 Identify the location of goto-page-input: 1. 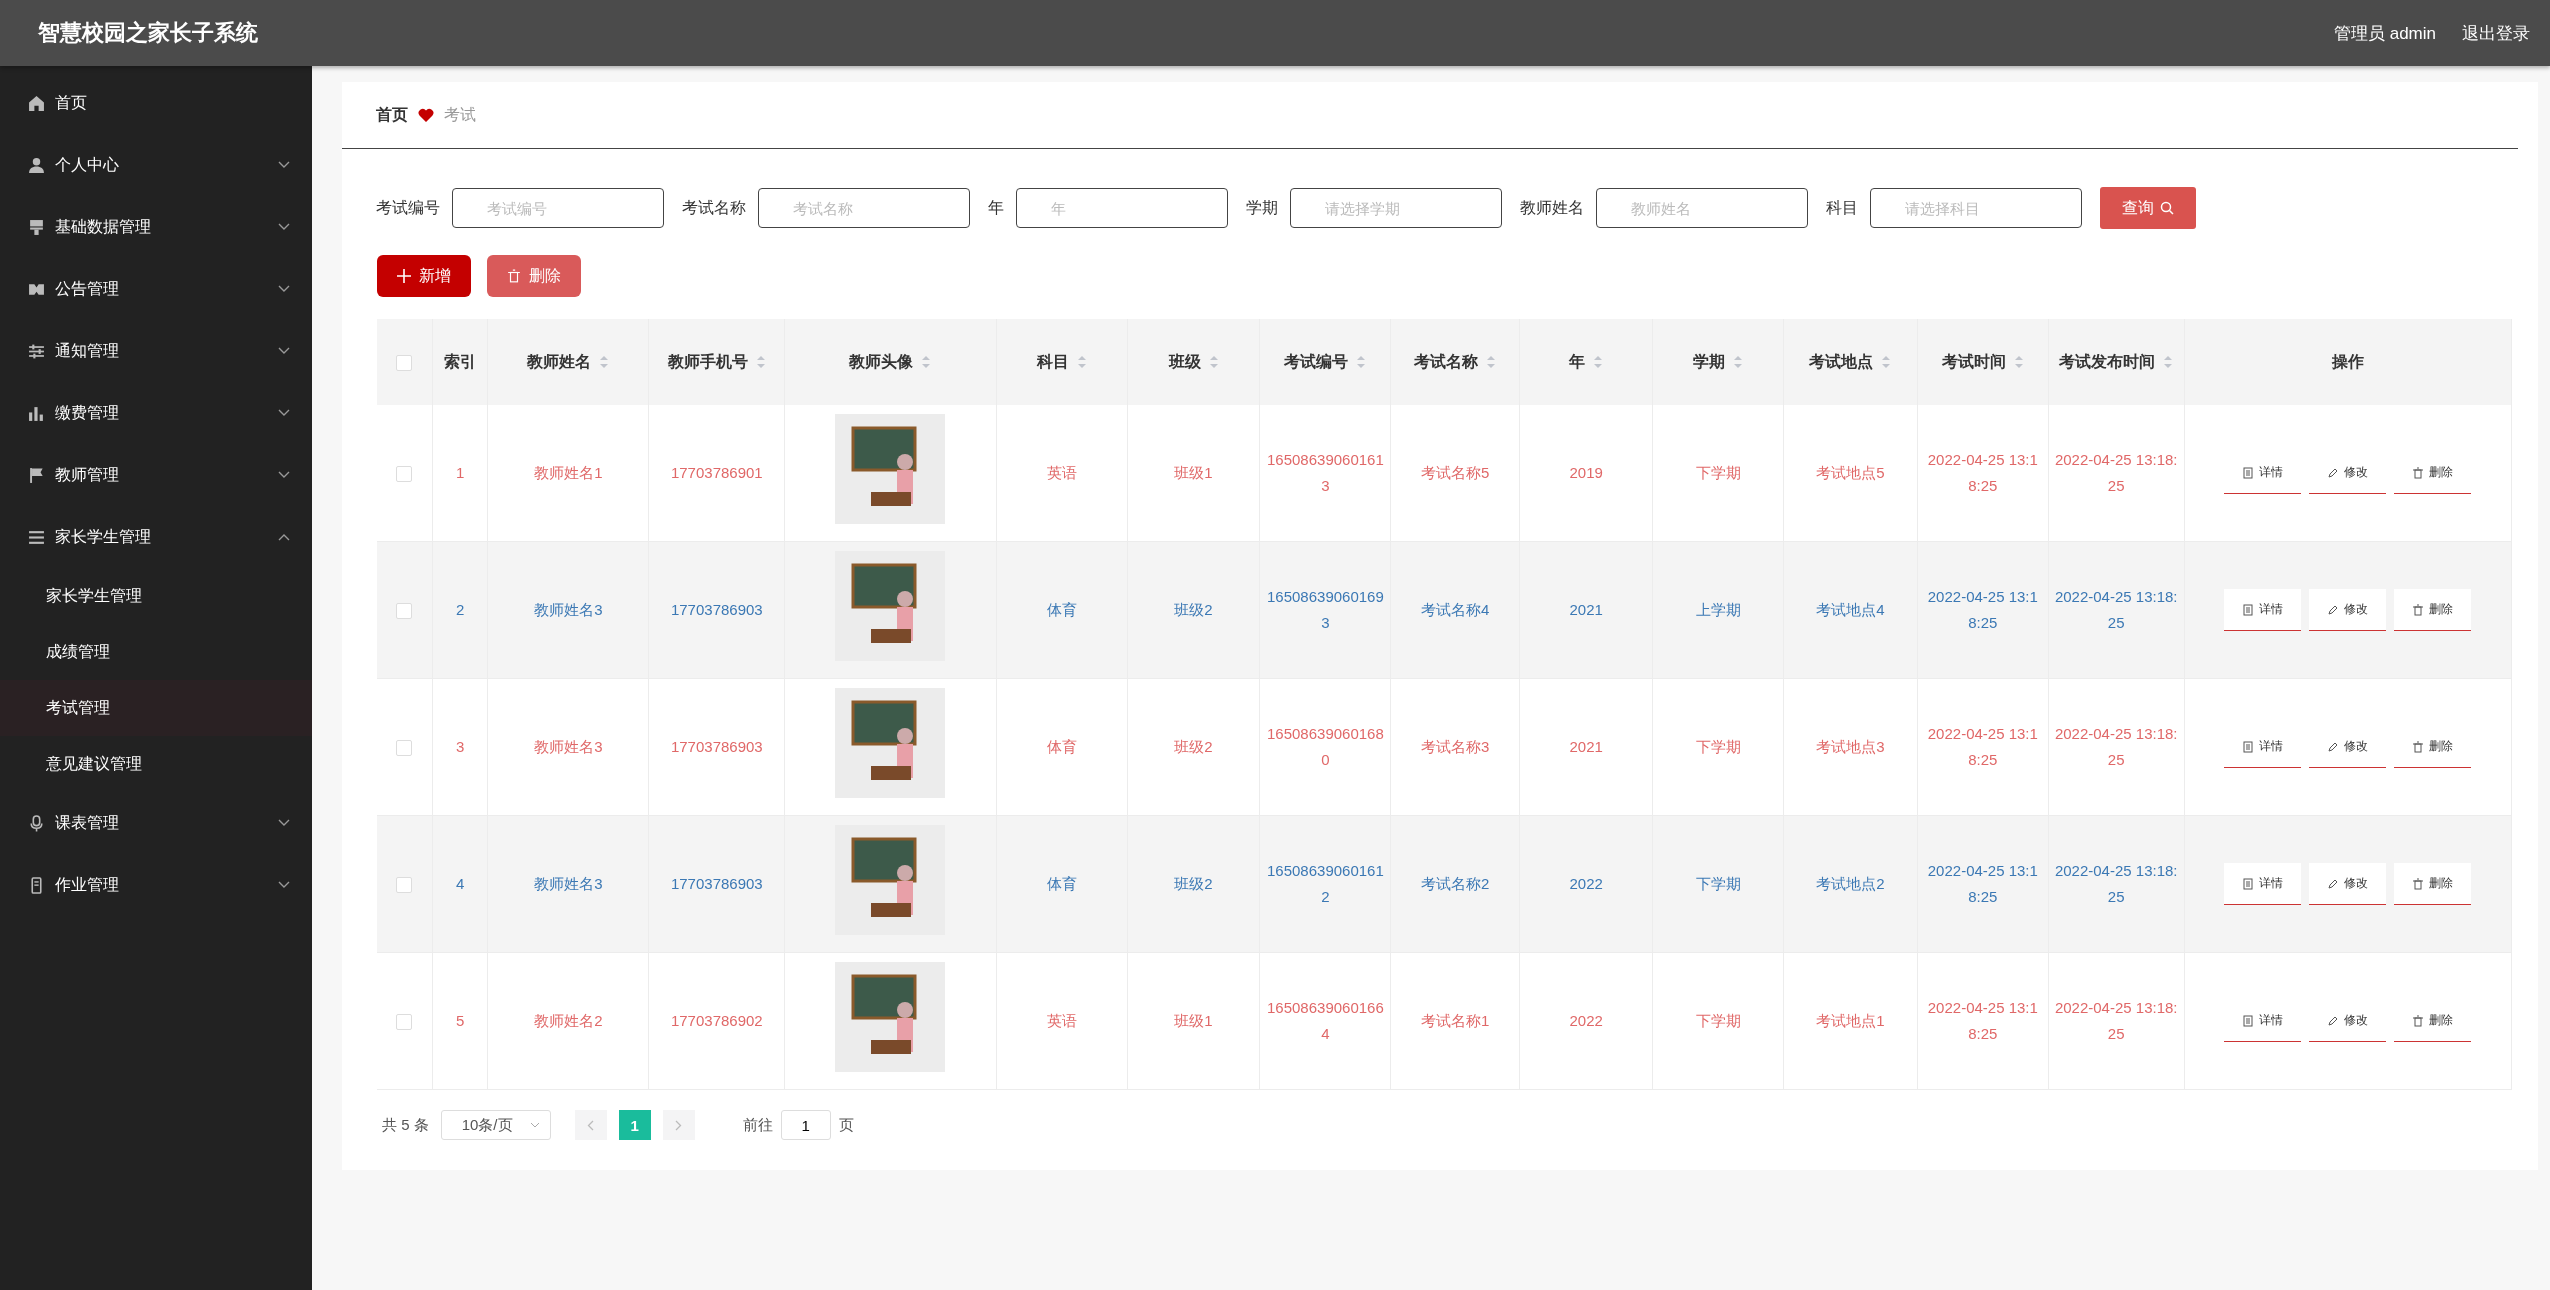
(805, 1125).